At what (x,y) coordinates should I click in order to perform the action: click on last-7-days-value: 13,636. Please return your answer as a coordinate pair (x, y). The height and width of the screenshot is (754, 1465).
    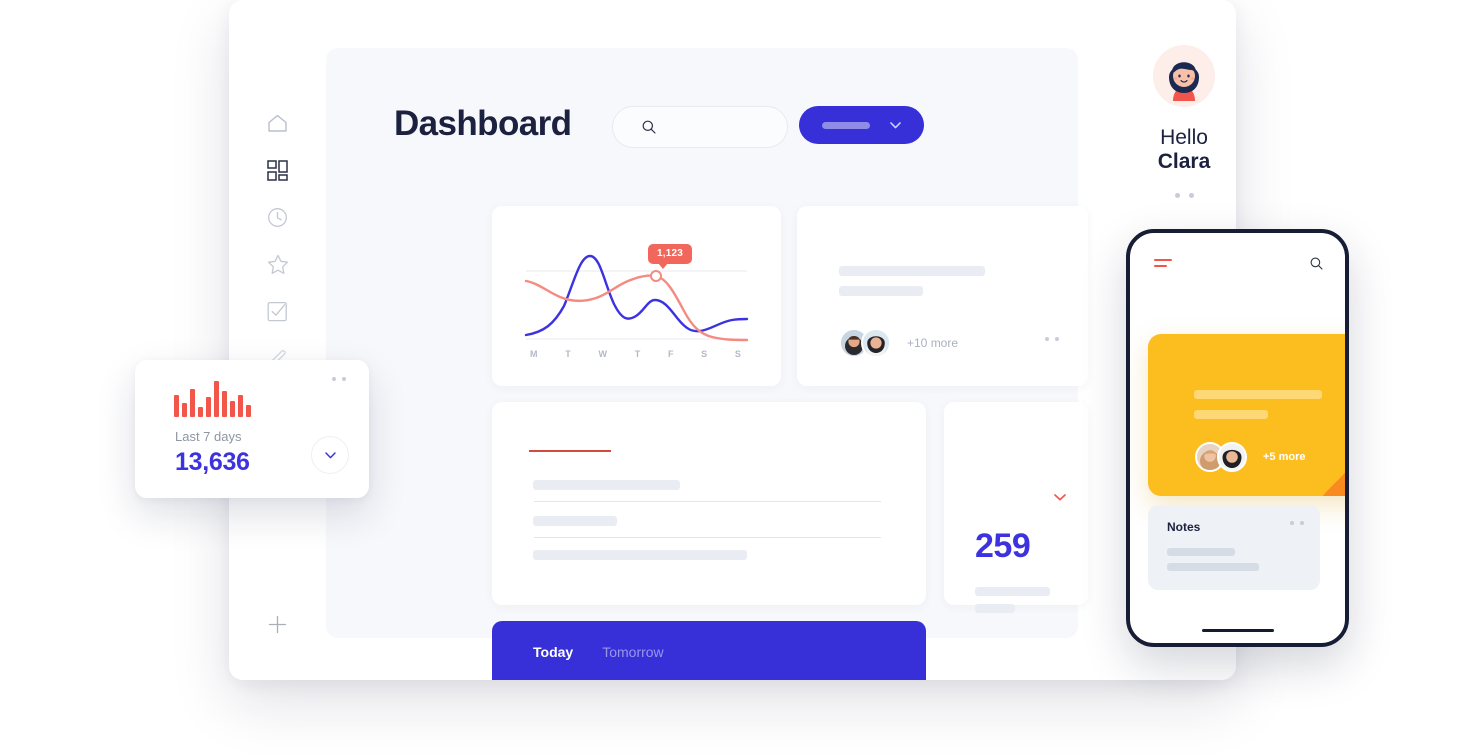
    Looking at the image, I should click on (212, 462).